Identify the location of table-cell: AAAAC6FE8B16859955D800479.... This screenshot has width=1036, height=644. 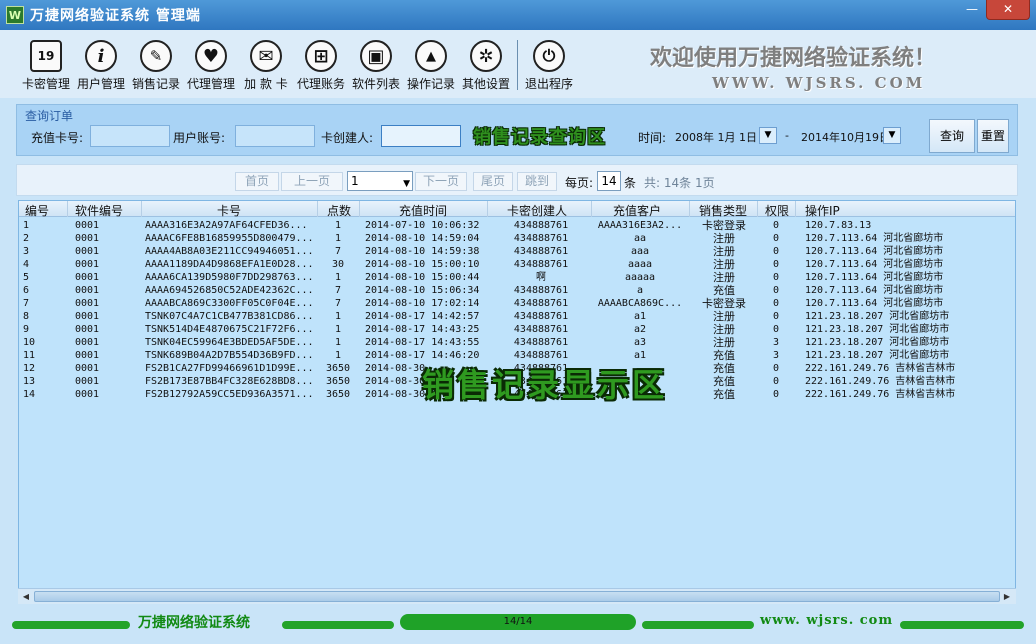
(229, 238).